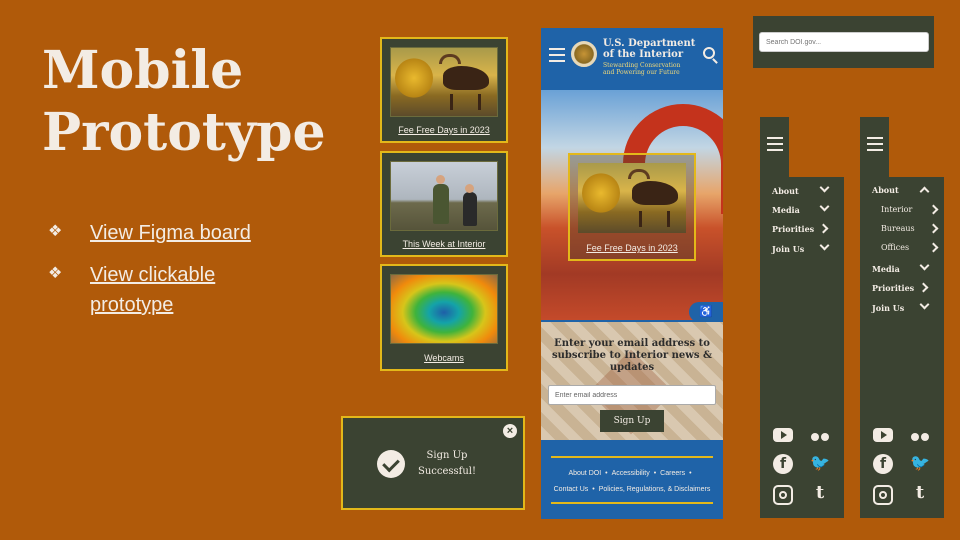 This screenshot has width=960, height=540. I want to click on search-input, so click(844, 42).